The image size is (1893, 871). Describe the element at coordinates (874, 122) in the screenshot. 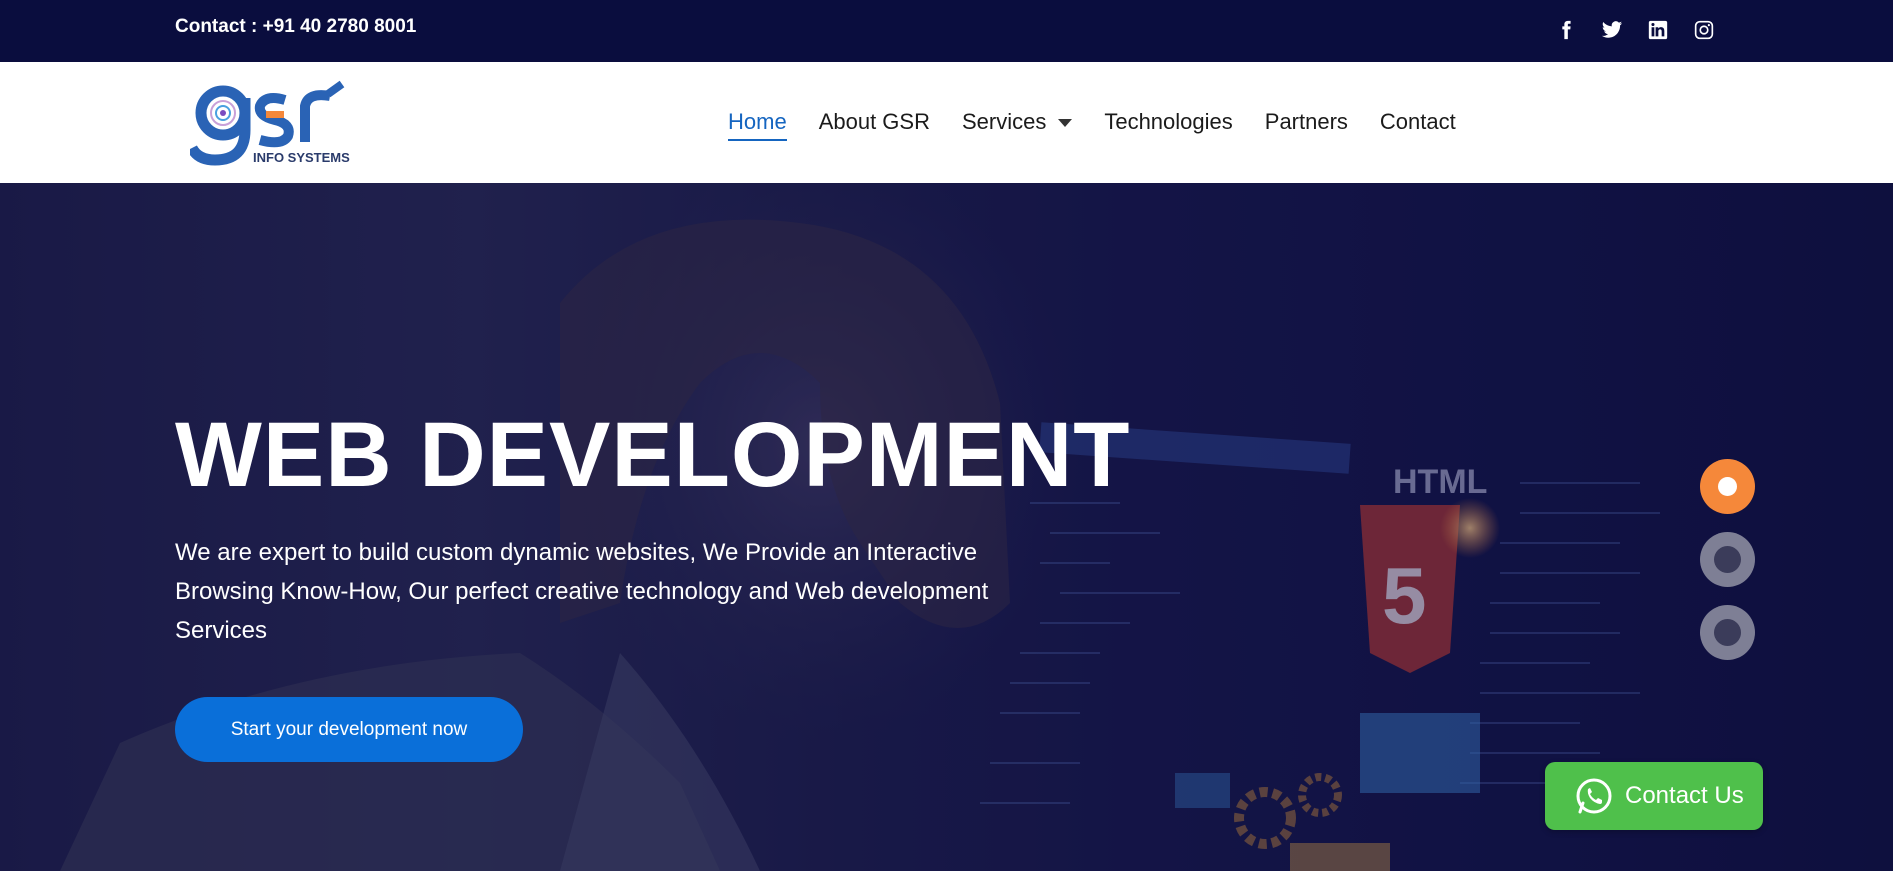

I see `nav-about-gsr: About GSR` at that location.